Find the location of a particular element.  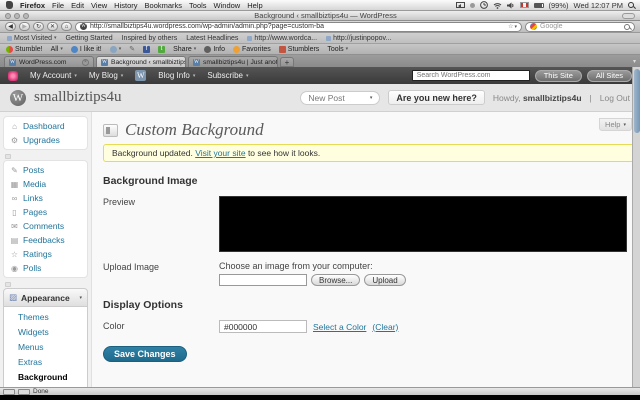

color-value-input is located at coordinates (263, 326).